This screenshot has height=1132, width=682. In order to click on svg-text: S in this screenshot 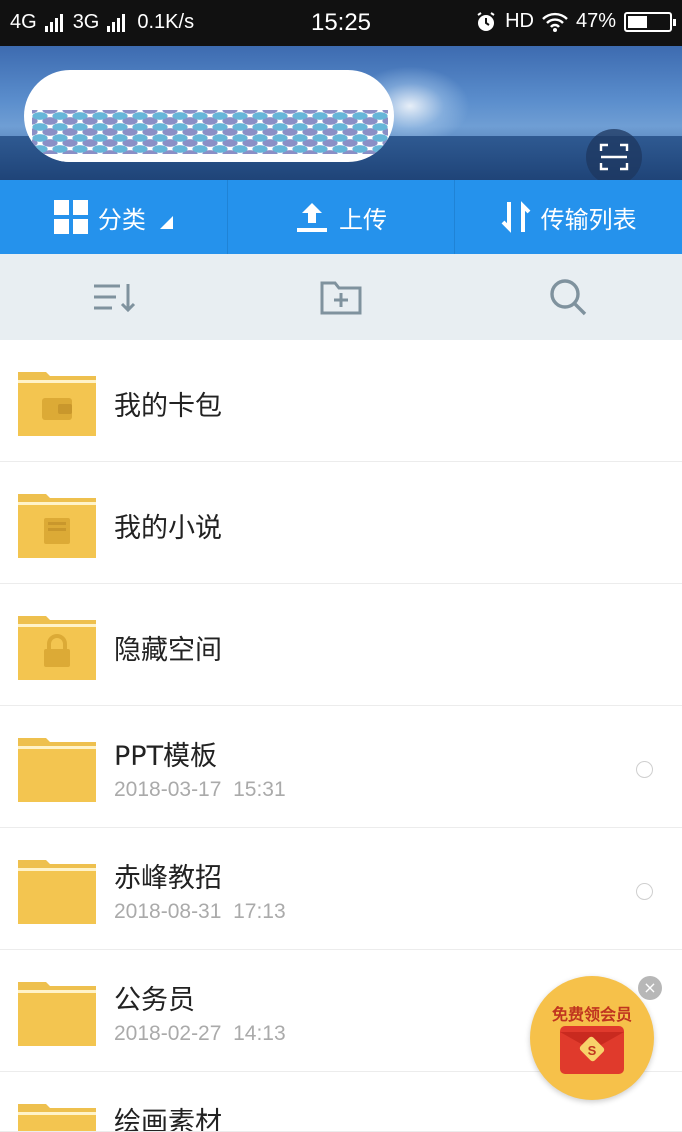, I will do `click(592, 1050)`.